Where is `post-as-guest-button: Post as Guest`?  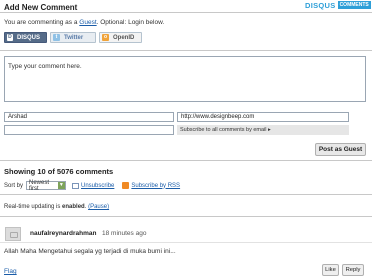 post-as-guest-button: Post as Guest is located at coordinates (340, 149).